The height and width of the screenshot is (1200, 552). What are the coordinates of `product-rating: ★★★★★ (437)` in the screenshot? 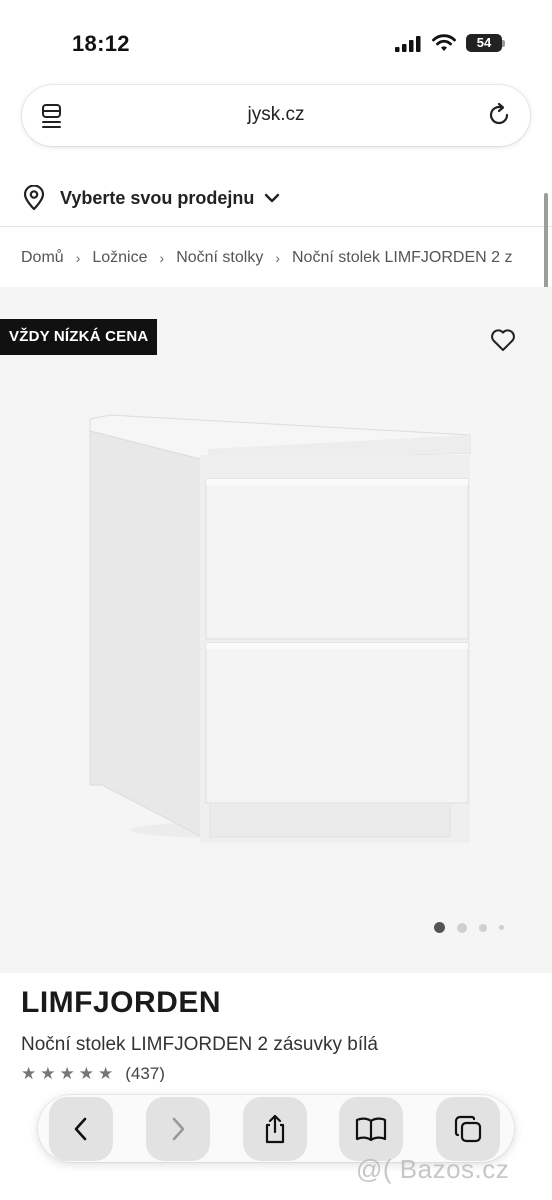 It's located at (93, 1074).